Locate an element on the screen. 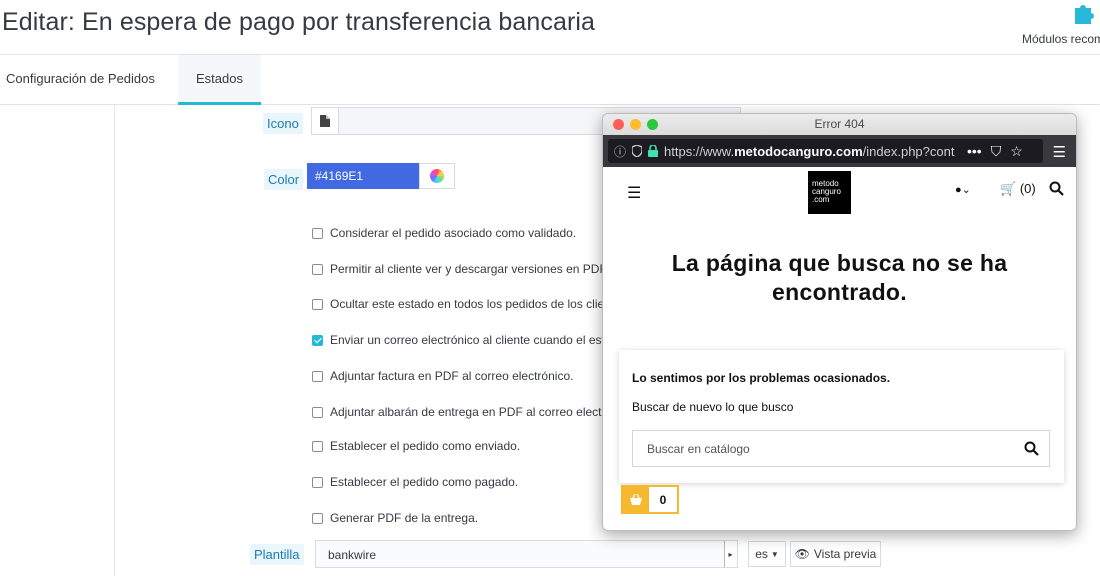 Image resolution: width=1100 pixels, height=576 pixels. site-menu-icon: ☰ is located at coordinates (634, 193).